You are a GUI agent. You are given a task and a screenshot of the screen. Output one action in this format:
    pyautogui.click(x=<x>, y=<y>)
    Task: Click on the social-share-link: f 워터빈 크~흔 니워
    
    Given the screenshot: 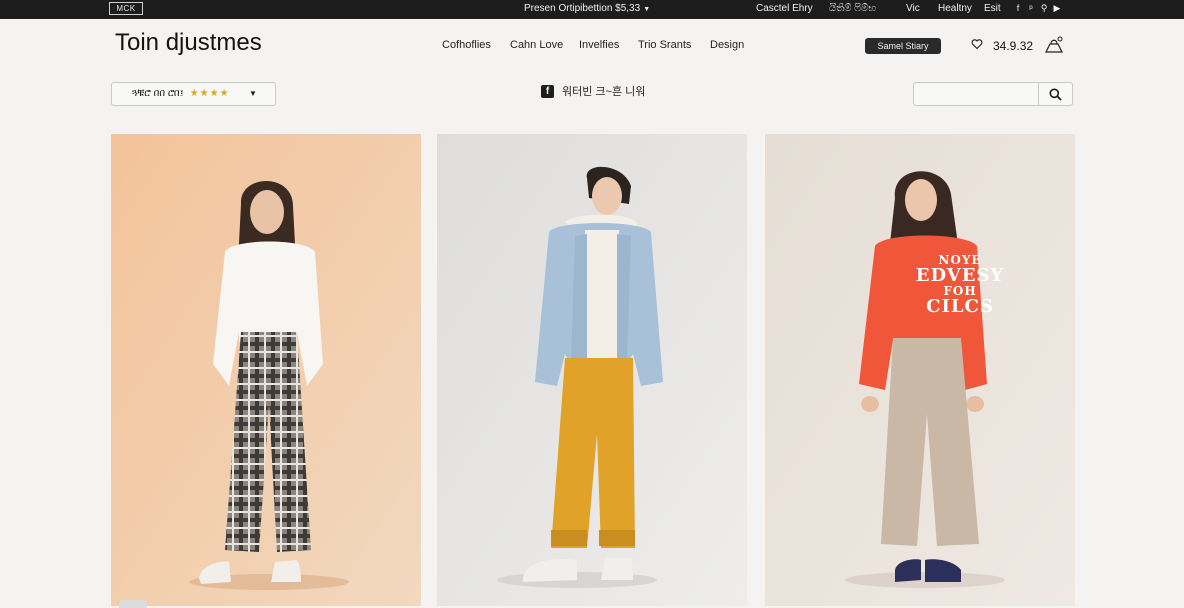 What is the action you would take?
    pyautogui.click(x=593, y=91)
    